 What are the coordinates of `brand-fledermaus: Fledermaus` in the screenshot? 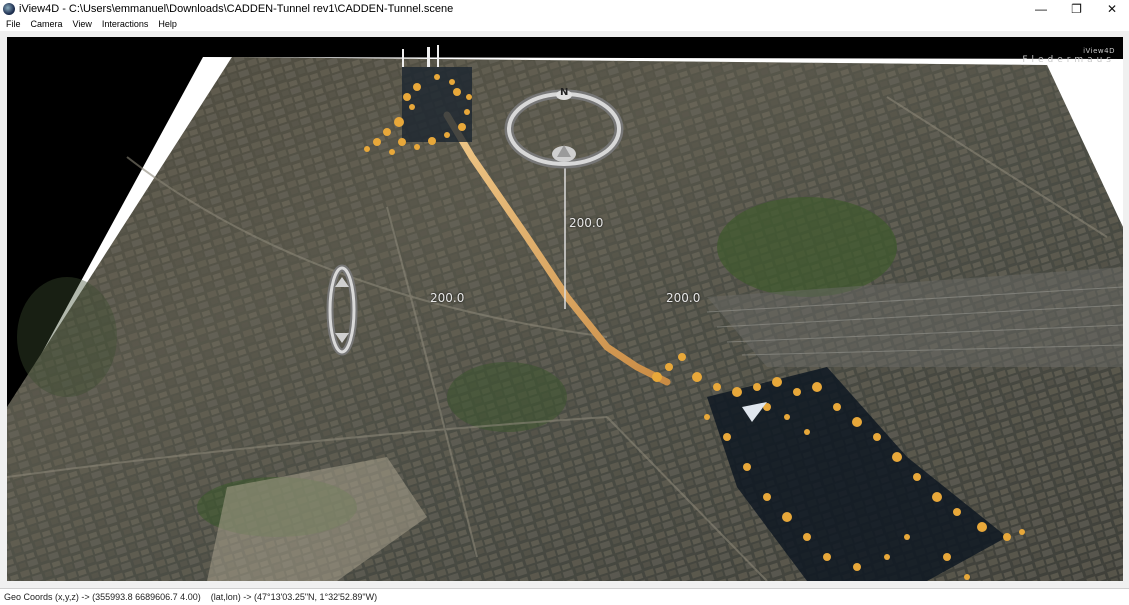 It's located at (1068, 60).